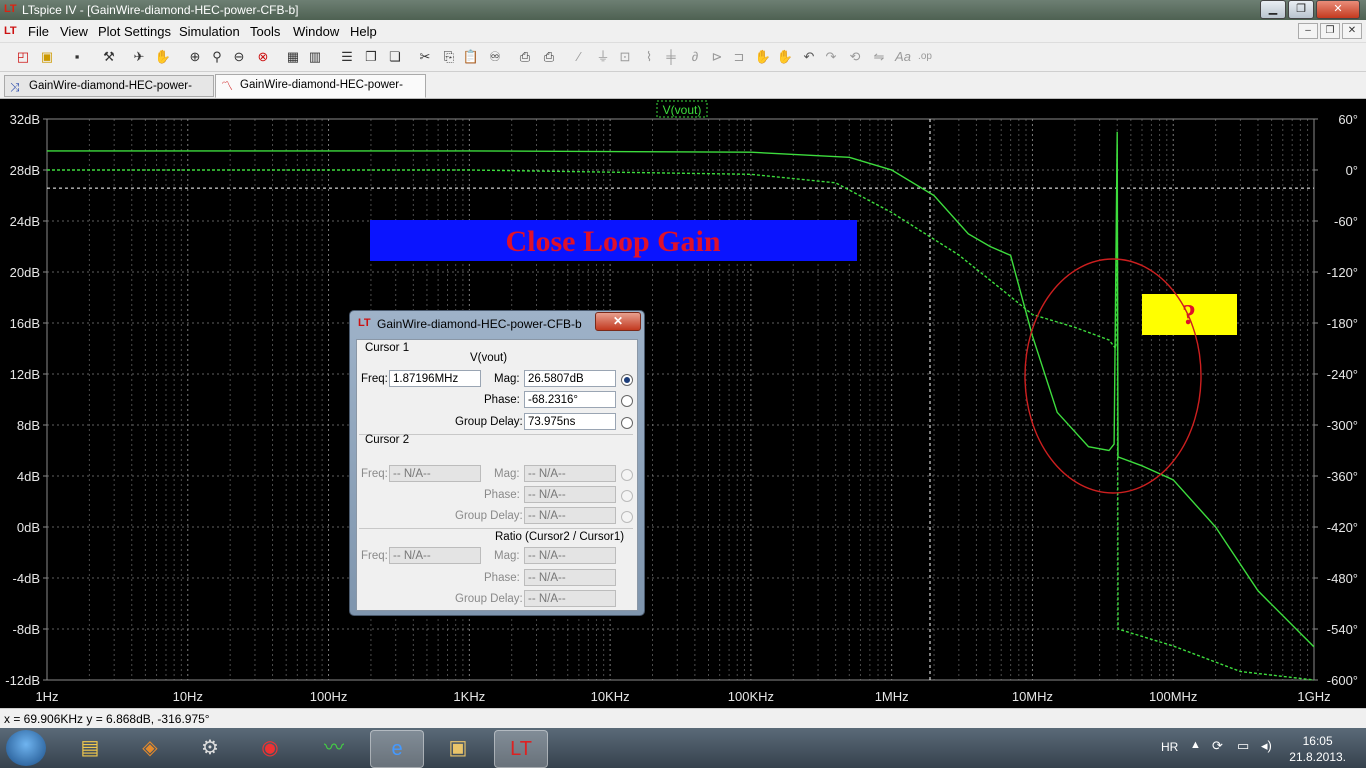  I want to click on sync-icon: ⟳, so click(1217, 746).